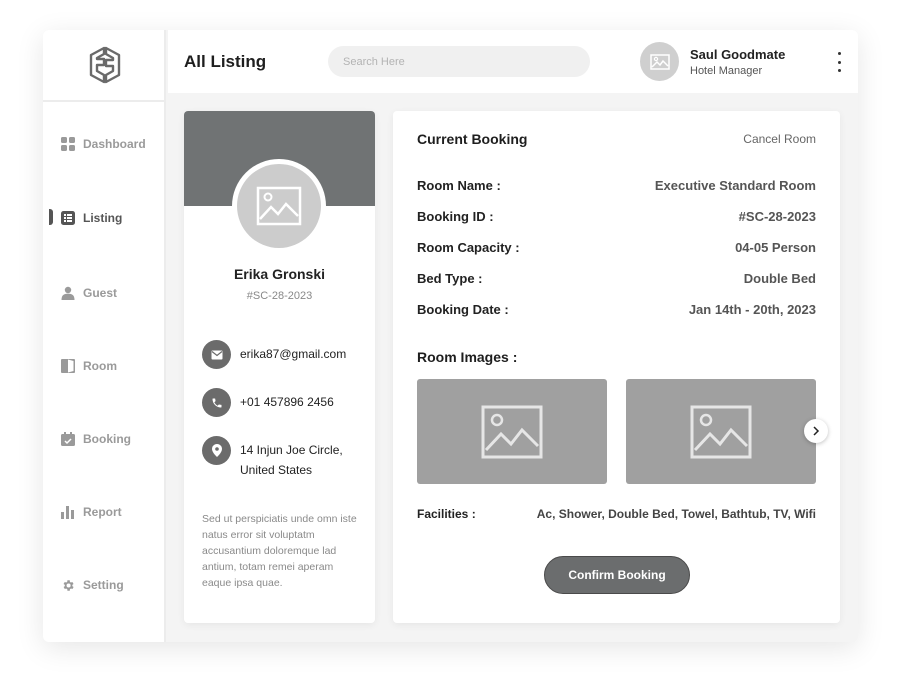 The image size is (901, 696). Describe the element at coordinates (735, 185) in the screenshot. I see `field-value: Executive Standard Room` at that location.